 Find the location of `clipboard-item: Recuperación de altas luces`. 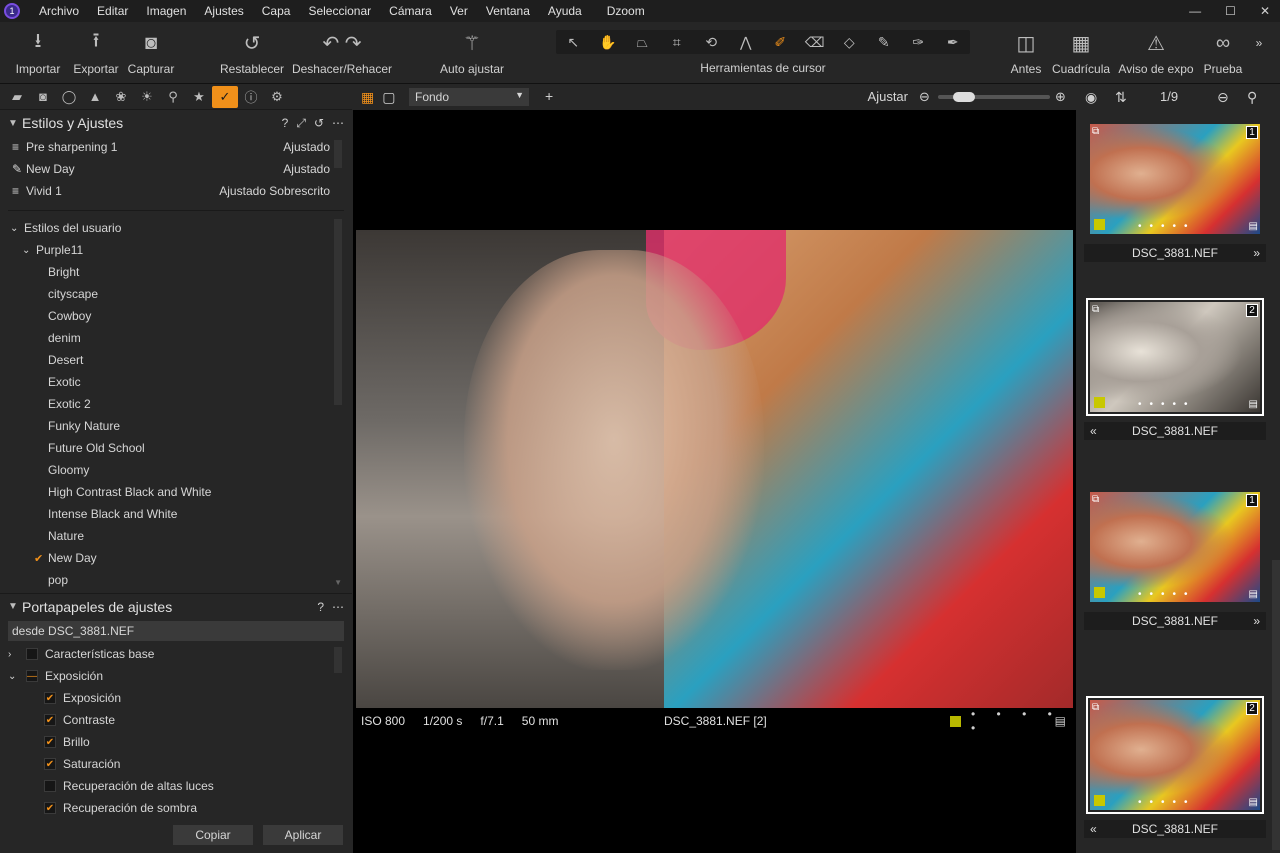

clipboard-item: Recuperación de altas luces is located at coordinates (176, 786).